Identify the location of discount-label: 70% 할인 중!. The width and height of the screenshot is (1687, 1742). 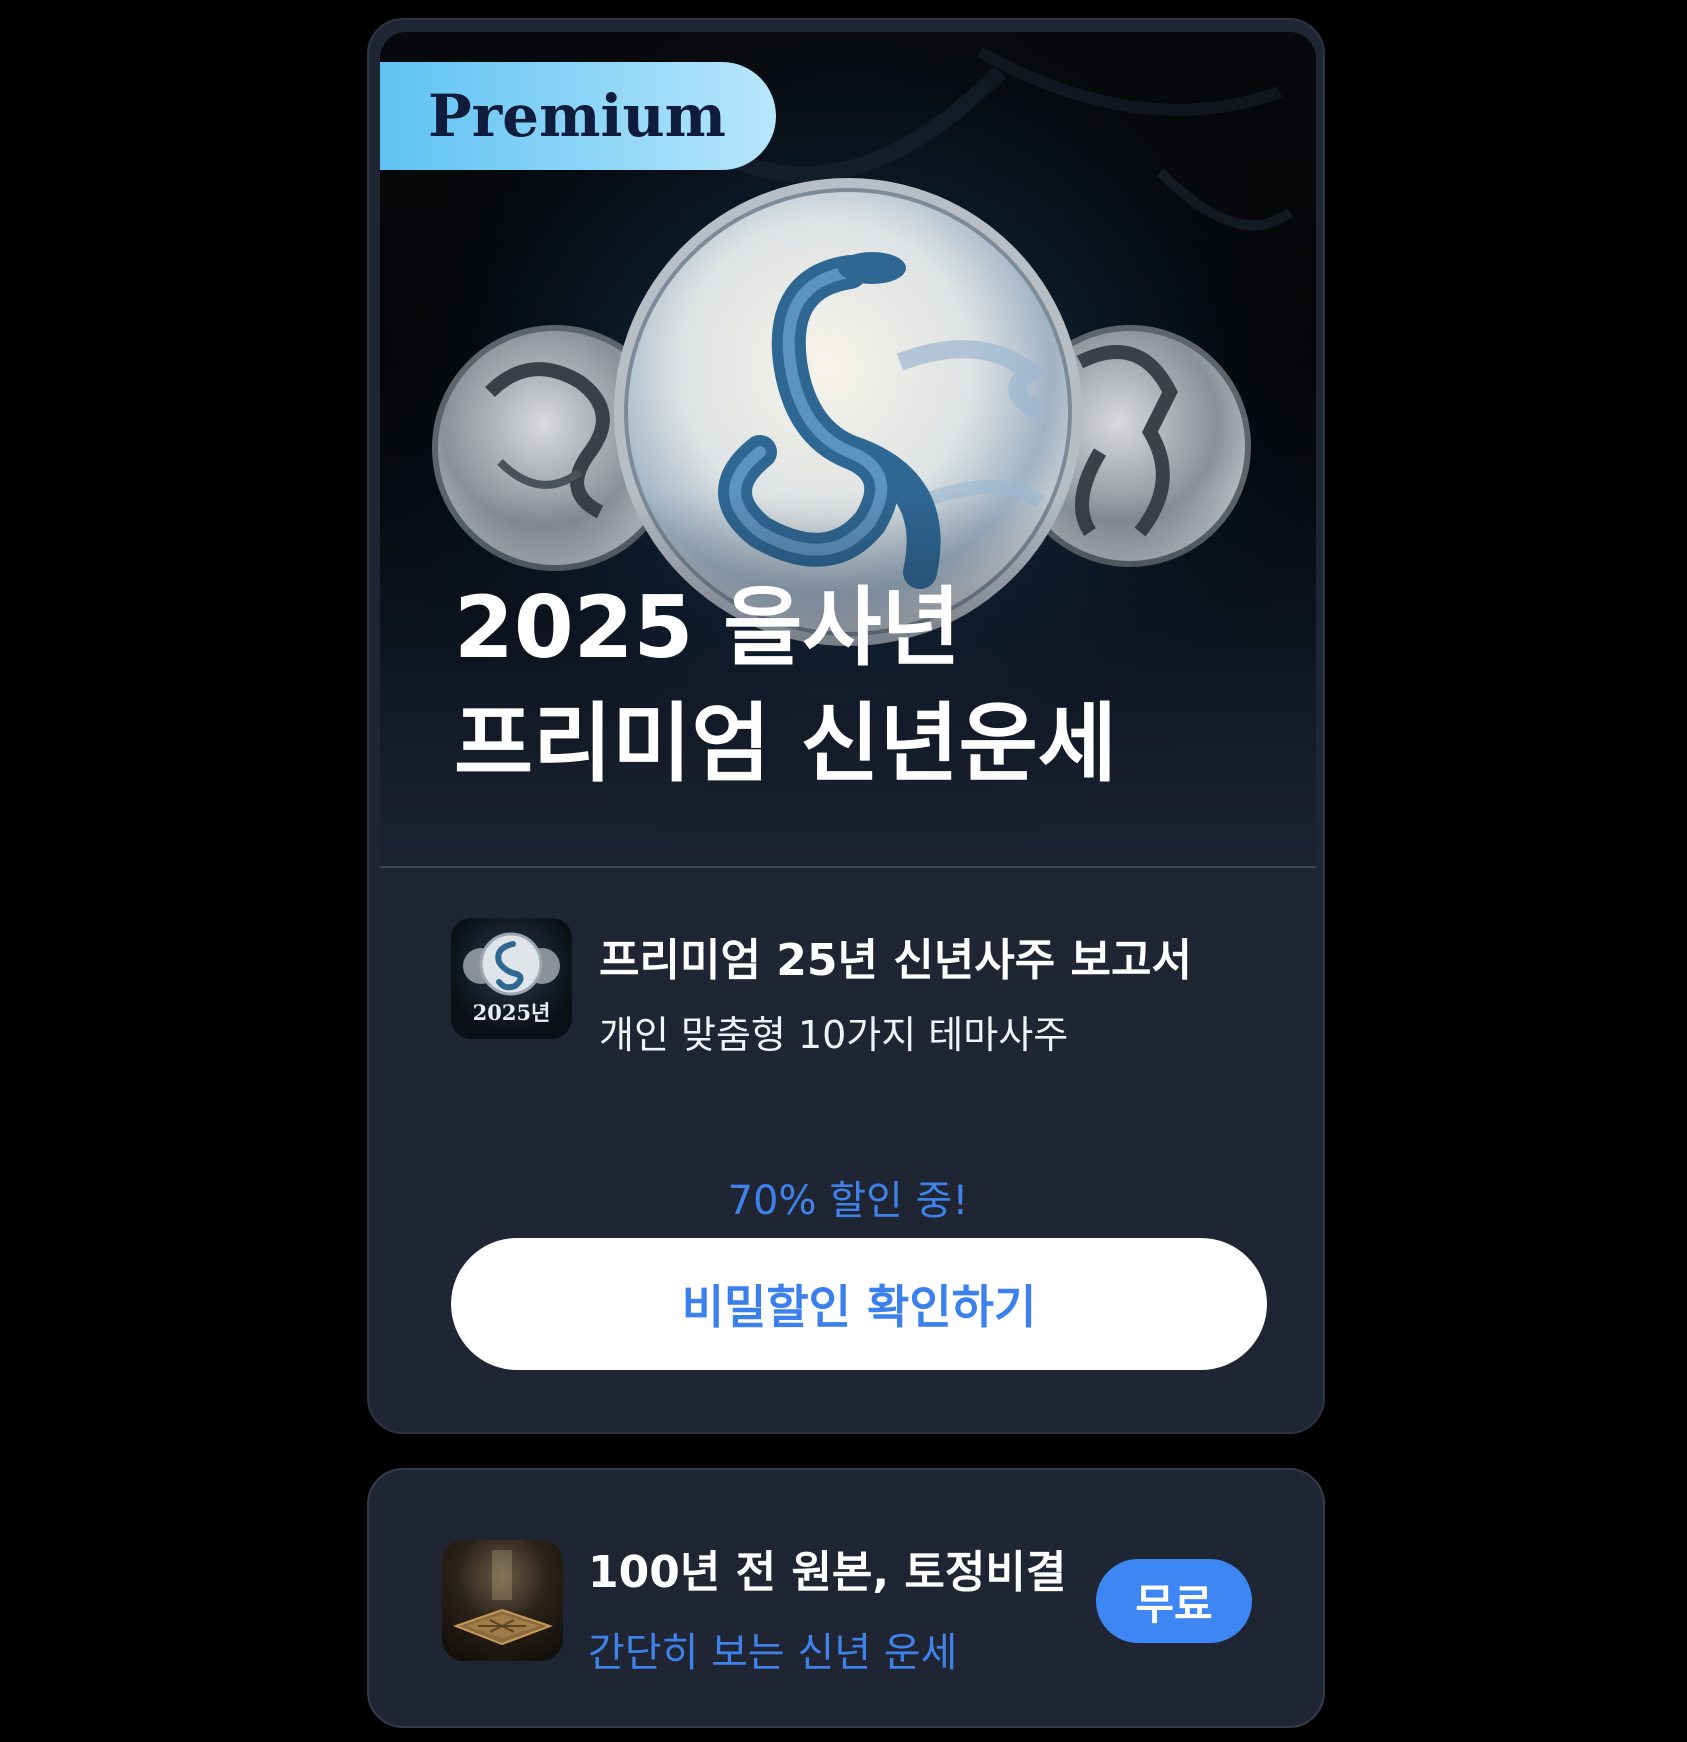
(848, 1201).